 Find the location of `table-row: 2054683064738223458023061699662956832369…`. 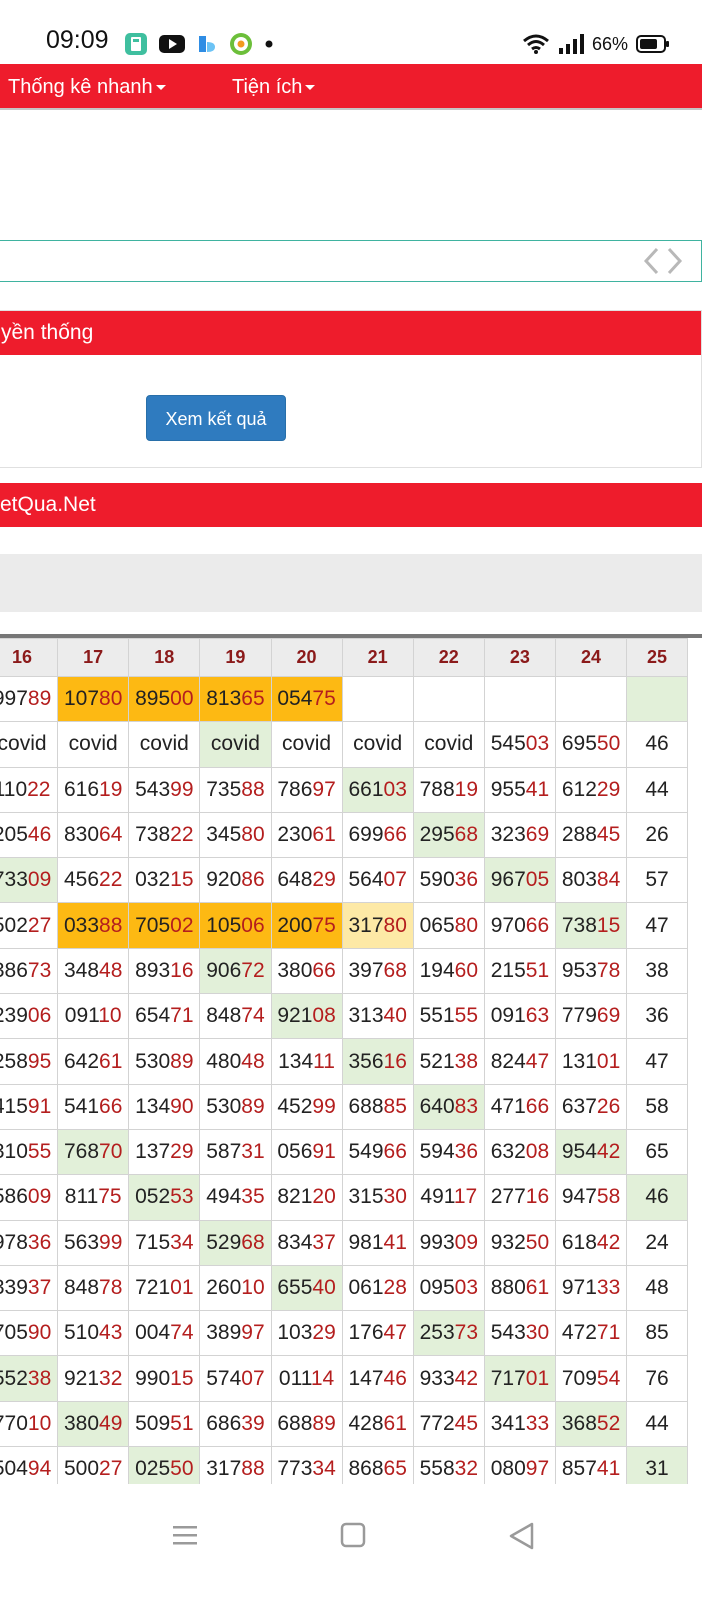

table-row: 2054683064738223458023061699662956832369… is located at coordinates (344, 835).